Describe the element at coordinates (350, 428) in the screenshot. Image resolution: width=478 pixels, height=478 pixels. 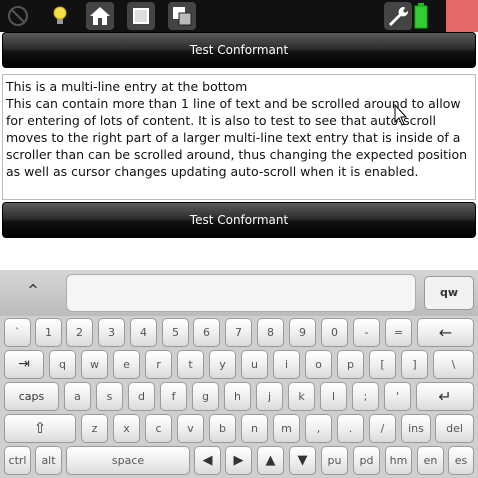
I see `key-period: .` at that location.